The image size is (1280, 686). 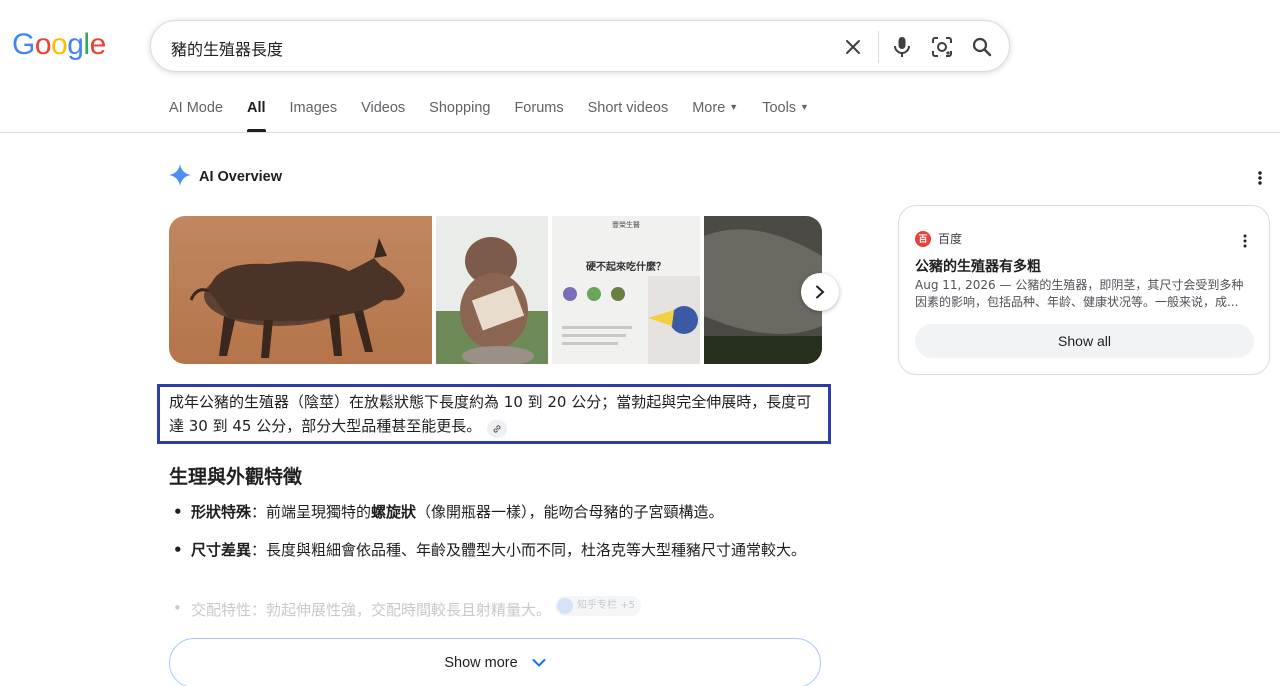 I want to click on tab-videos: Videos, so click(x=383, y=116).